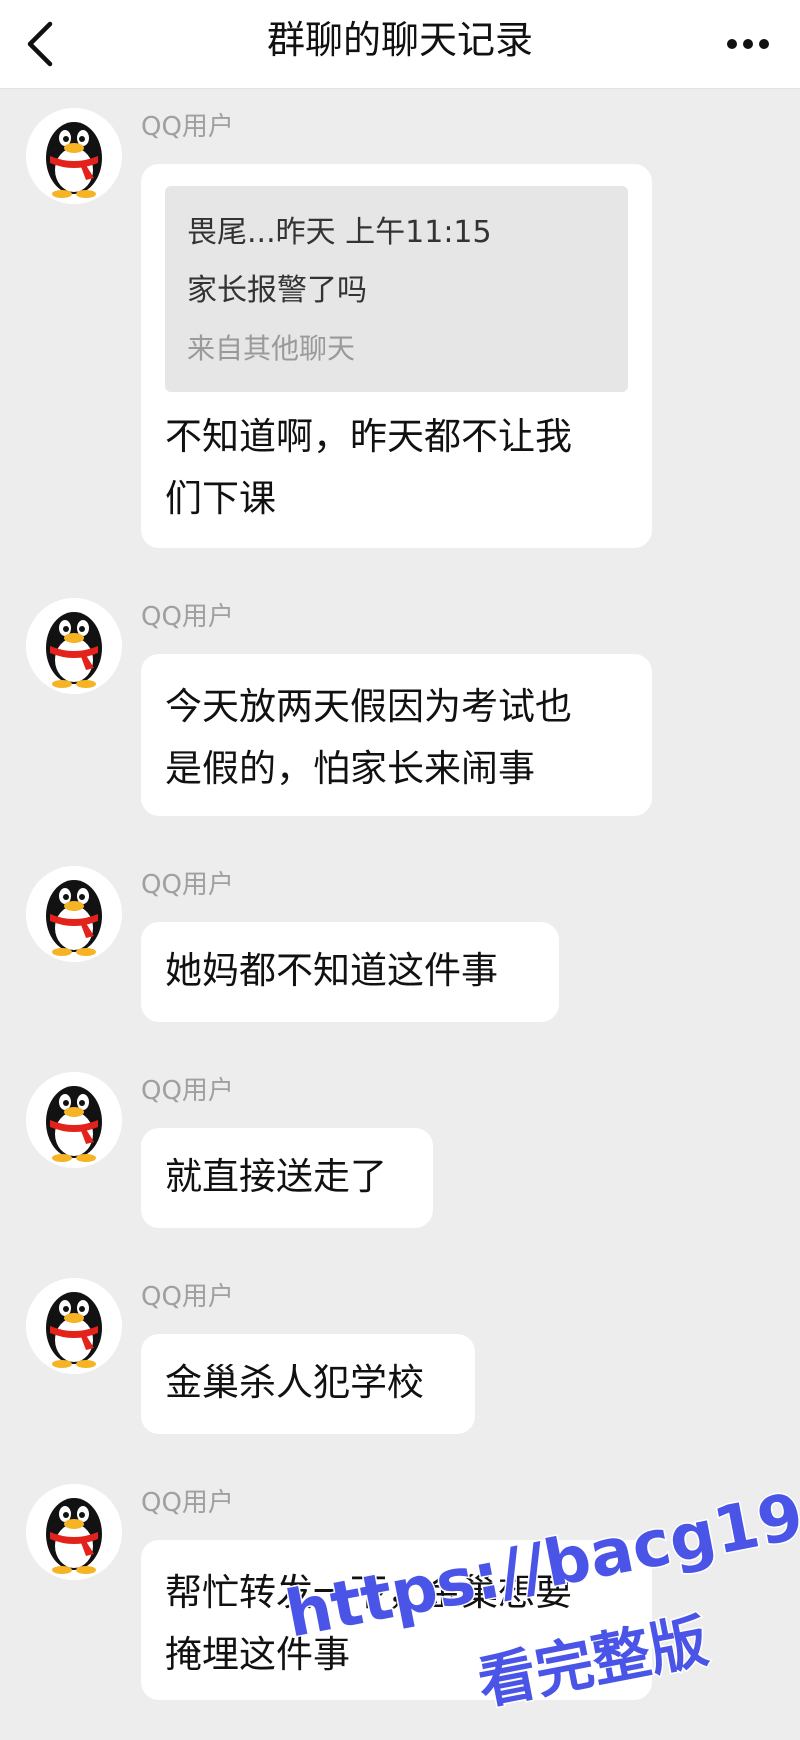  I want to click on quote-header: 畏尾...昨天 上午11:15, so click(339, 232).